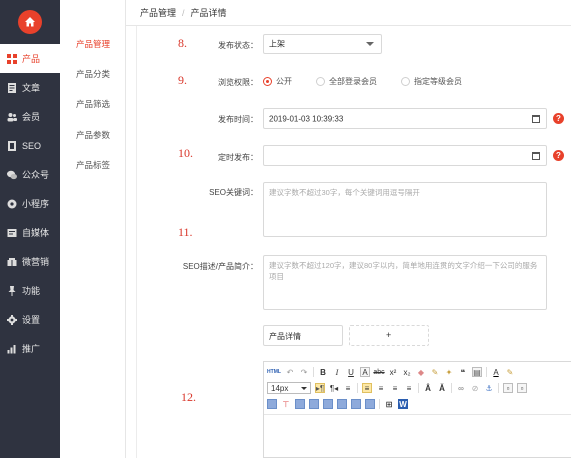  I want to click on grid-icon, so click(12, 58).